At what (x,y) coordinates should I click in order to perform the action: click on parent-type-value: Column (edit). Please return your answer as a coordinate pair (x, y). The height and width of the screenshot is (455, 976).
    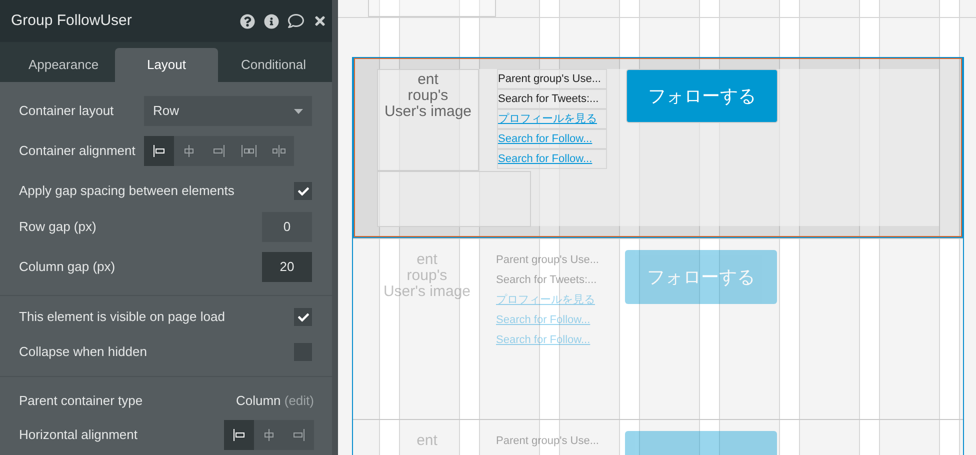
    Looking at the image, I should click on (275, 401).